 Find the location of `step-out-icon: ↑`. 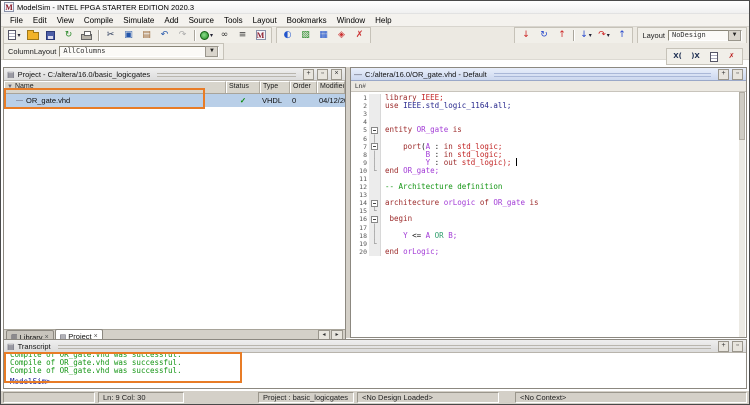

step-out-icon: ↑ is located at coordinates (621, 35).